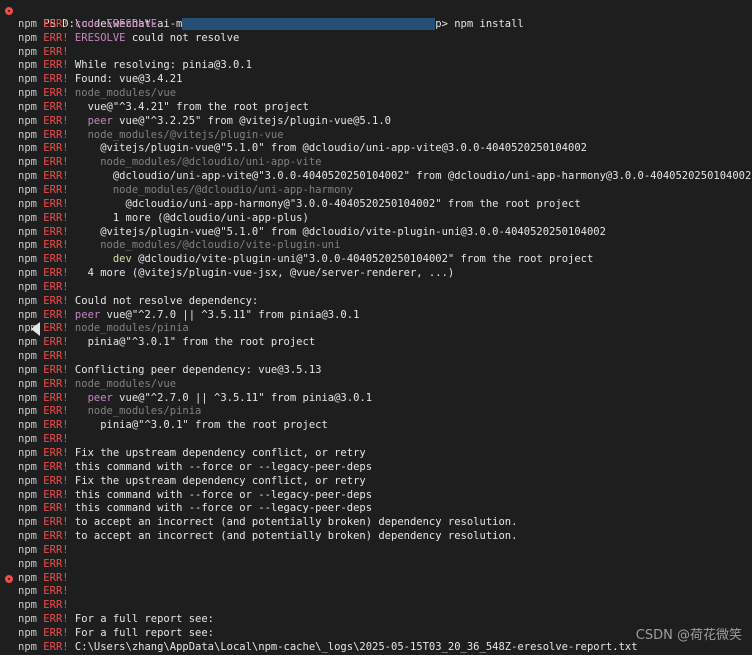 The width and height of the screenshot is (752, 655). Describe the element at coordinates (376, 39) in the screenshot. I see `log-line: npm ERR! ERESOLVE could not resolve` at that location.